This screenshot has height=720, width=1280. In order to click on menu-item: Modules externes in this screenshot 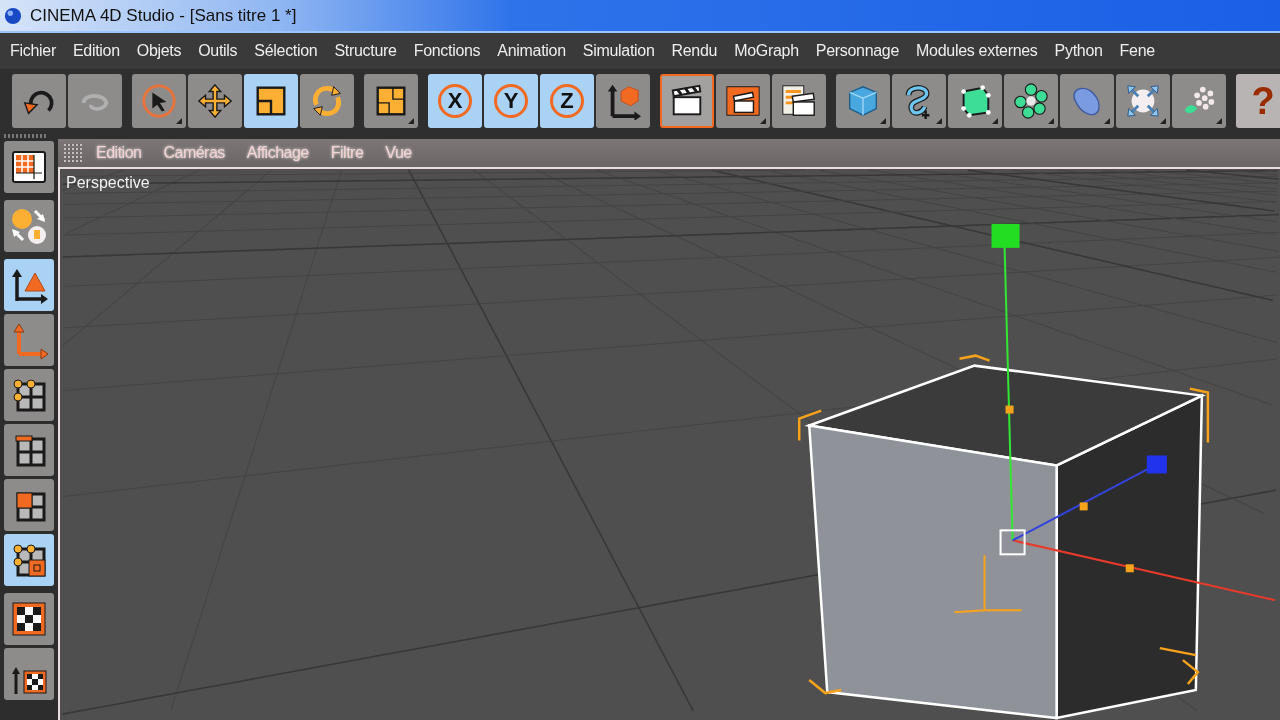, I will do `click(985, 51)`.